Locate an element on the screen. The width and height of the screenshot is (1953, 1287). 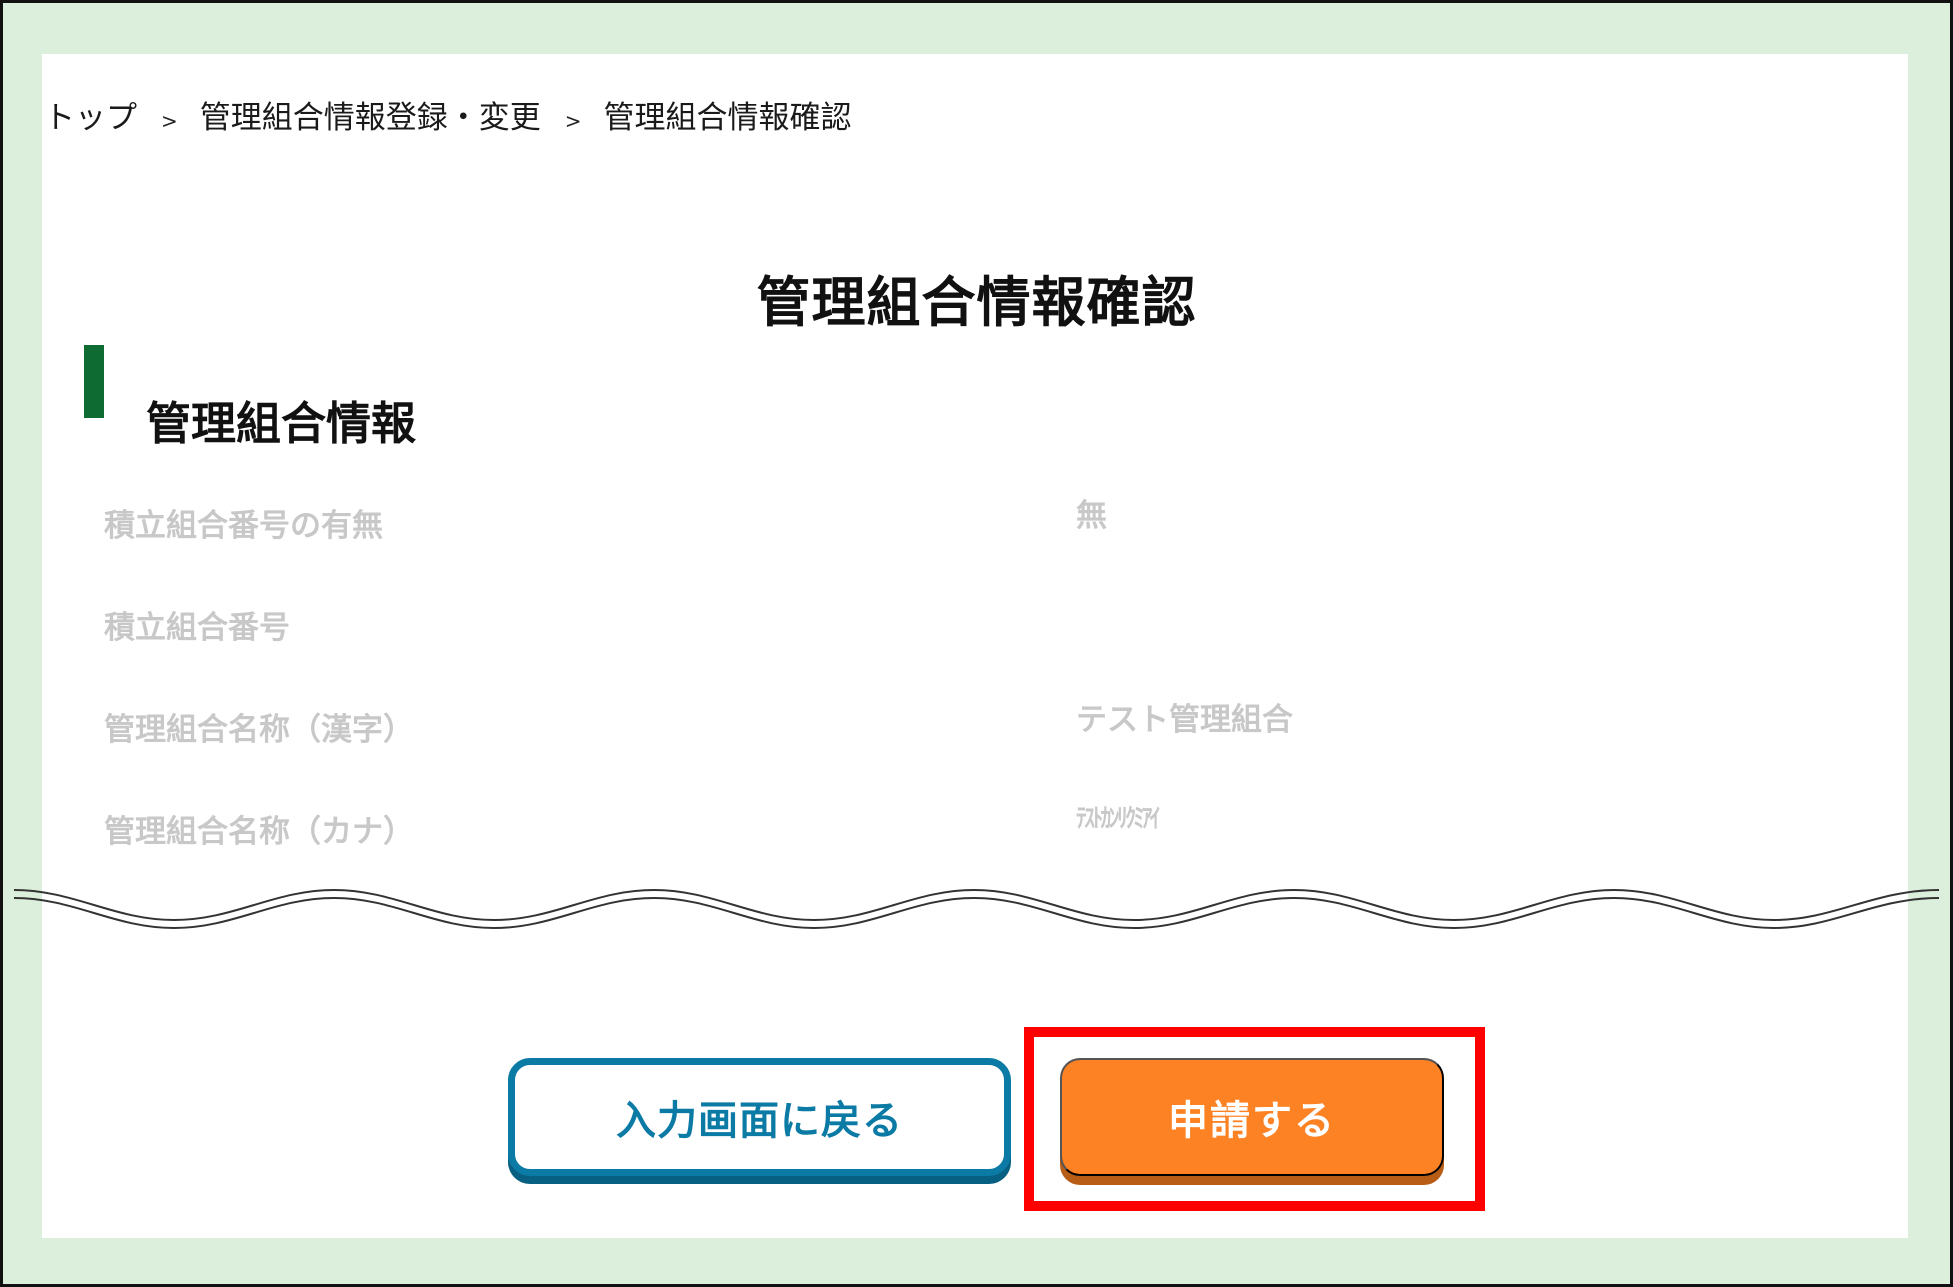
section-title: 管理組合情報 is located at coordinates (281, 424).